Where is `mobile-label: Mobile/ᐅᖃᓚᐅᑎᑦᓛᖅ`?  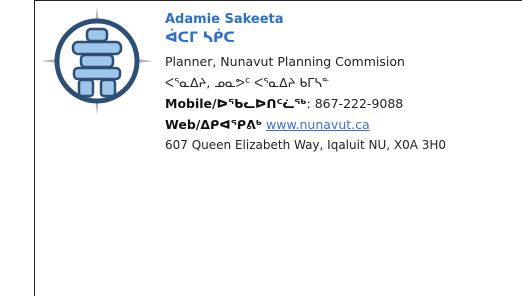 mobile-label: Mobile/ᐅᖃᓚᐅᑎᑦᓛᖅ is located at coordinates (236, 103).